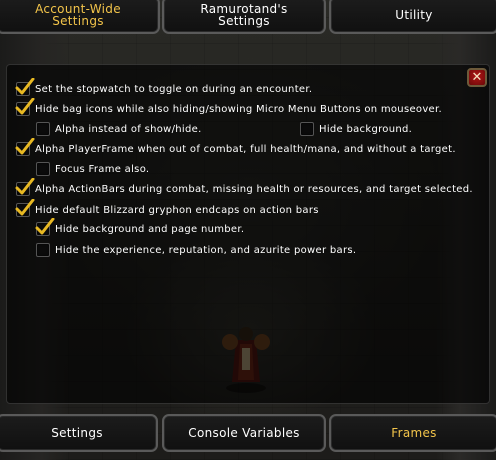 The image size is (496, 460). I want to click on option-hide-background-label: Hide background., so click(366, 129).